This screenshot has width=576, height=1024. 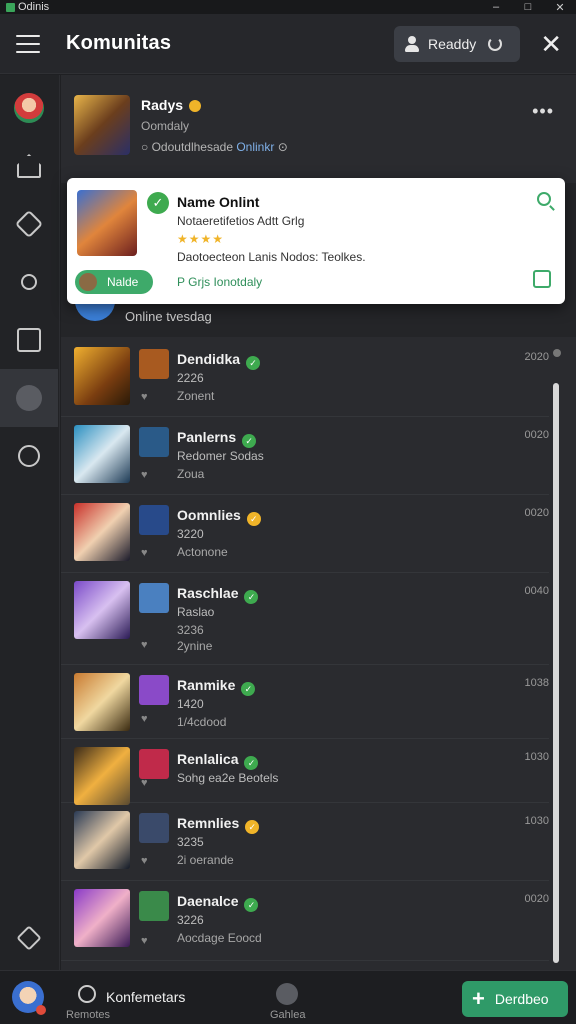 I want to click on member-name: Ranmike, so click(x=206, y=685).